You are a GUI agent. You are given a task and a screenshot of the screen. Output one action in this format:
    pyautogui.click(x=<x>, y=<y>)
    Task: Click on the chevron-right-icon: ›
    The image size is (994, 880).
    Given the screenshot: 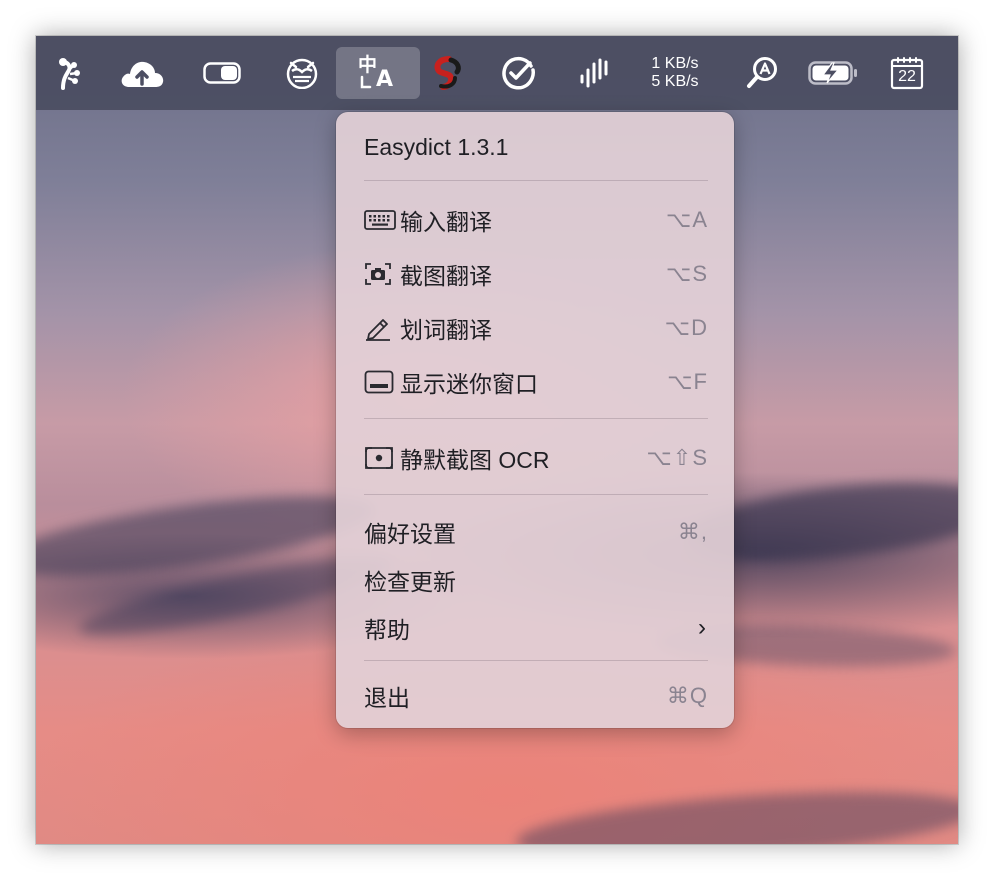 What is the action you would take?
    pyautogui.click(x=702, y=627)
    